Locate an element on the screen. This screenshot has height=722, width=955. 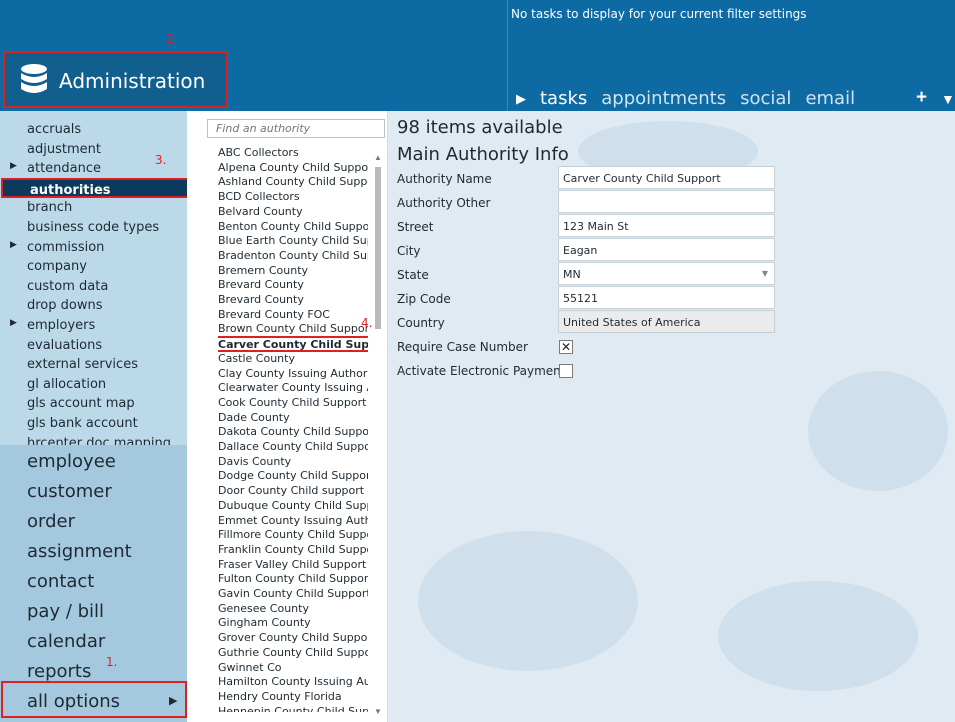
sidebar-item-authorities: authorities is located at coordinates (94, 187).